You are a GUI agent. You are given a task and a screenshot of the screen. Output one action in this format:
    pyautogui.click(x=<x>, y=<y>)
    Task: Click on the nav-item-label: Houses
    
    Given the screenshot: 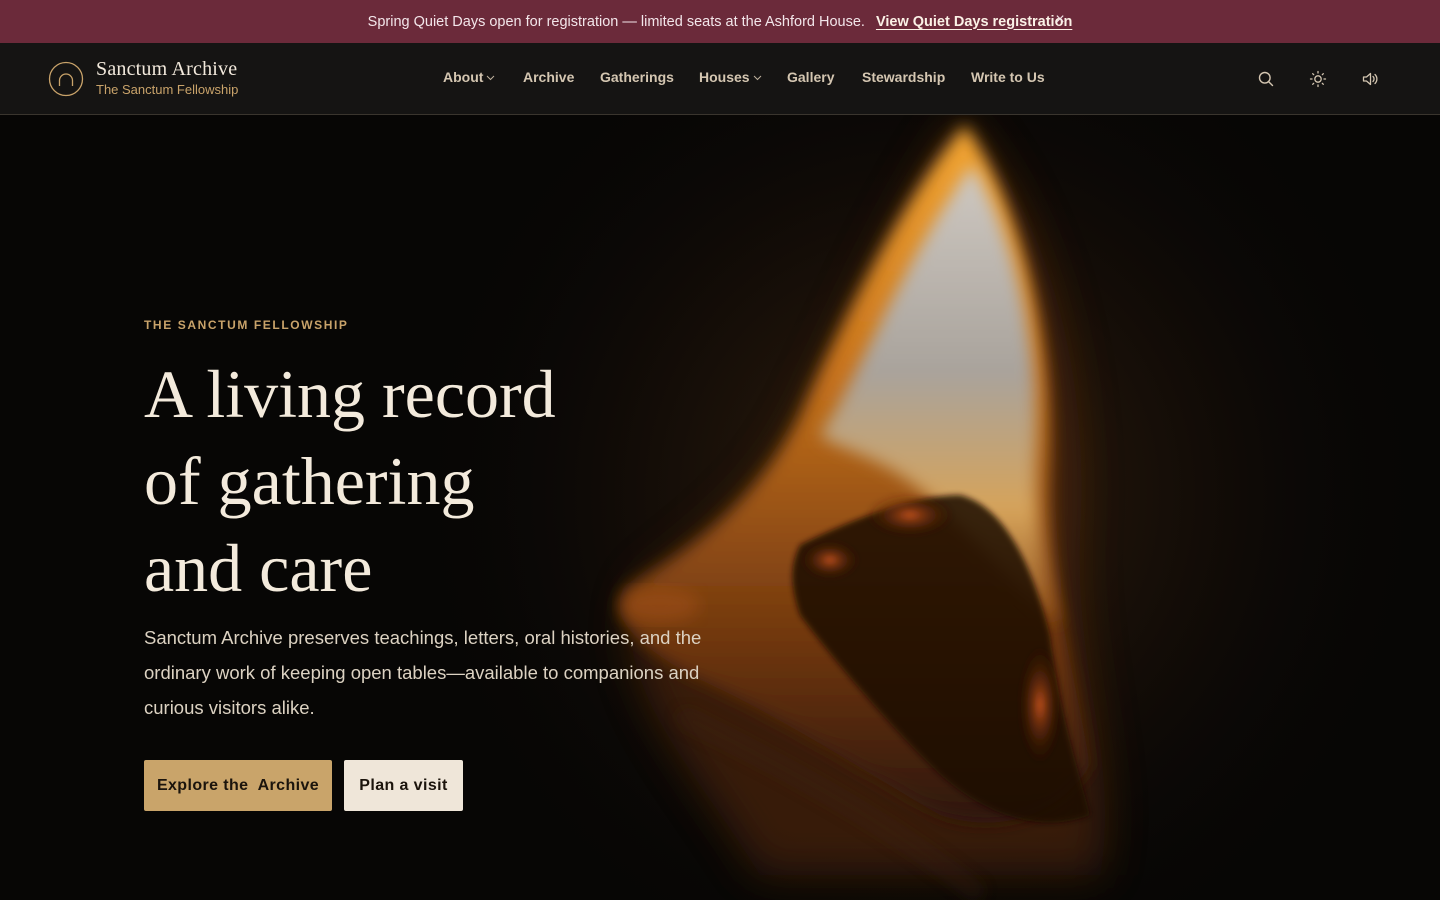 What is the action you would take?
    pyautogui.click(x=724, y=77)
    